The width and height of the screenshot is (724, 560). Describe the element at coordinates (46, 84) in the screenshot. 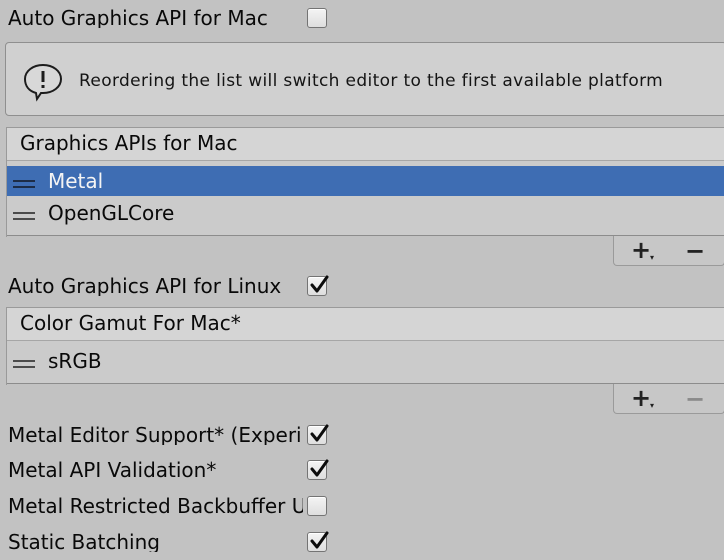

I see `info-icon` at that location.